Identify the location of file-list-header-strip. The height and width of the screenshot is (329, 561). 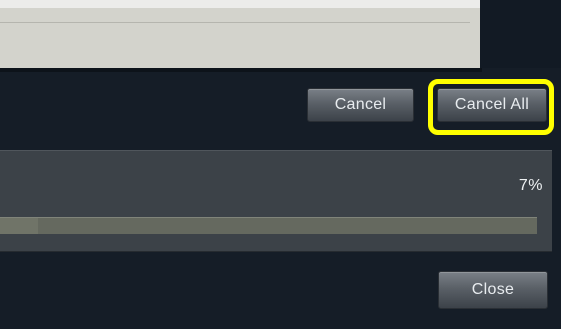
(240, 4).